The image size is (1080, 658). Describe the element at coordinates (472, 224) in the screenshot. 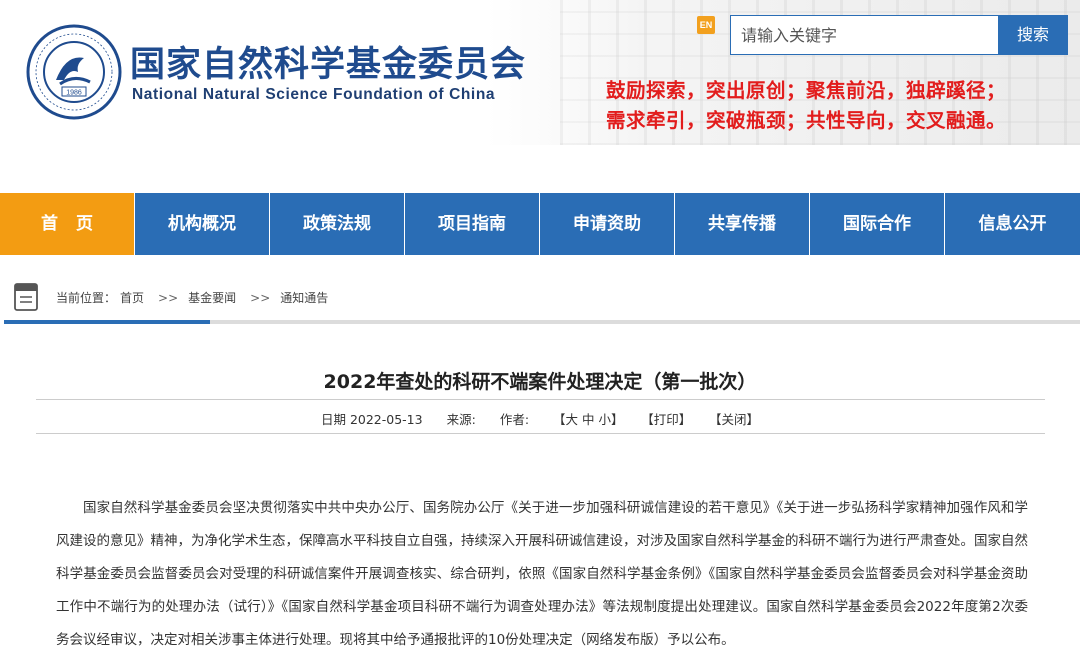

I see `nav-item-guide: 项目指南` at that location.